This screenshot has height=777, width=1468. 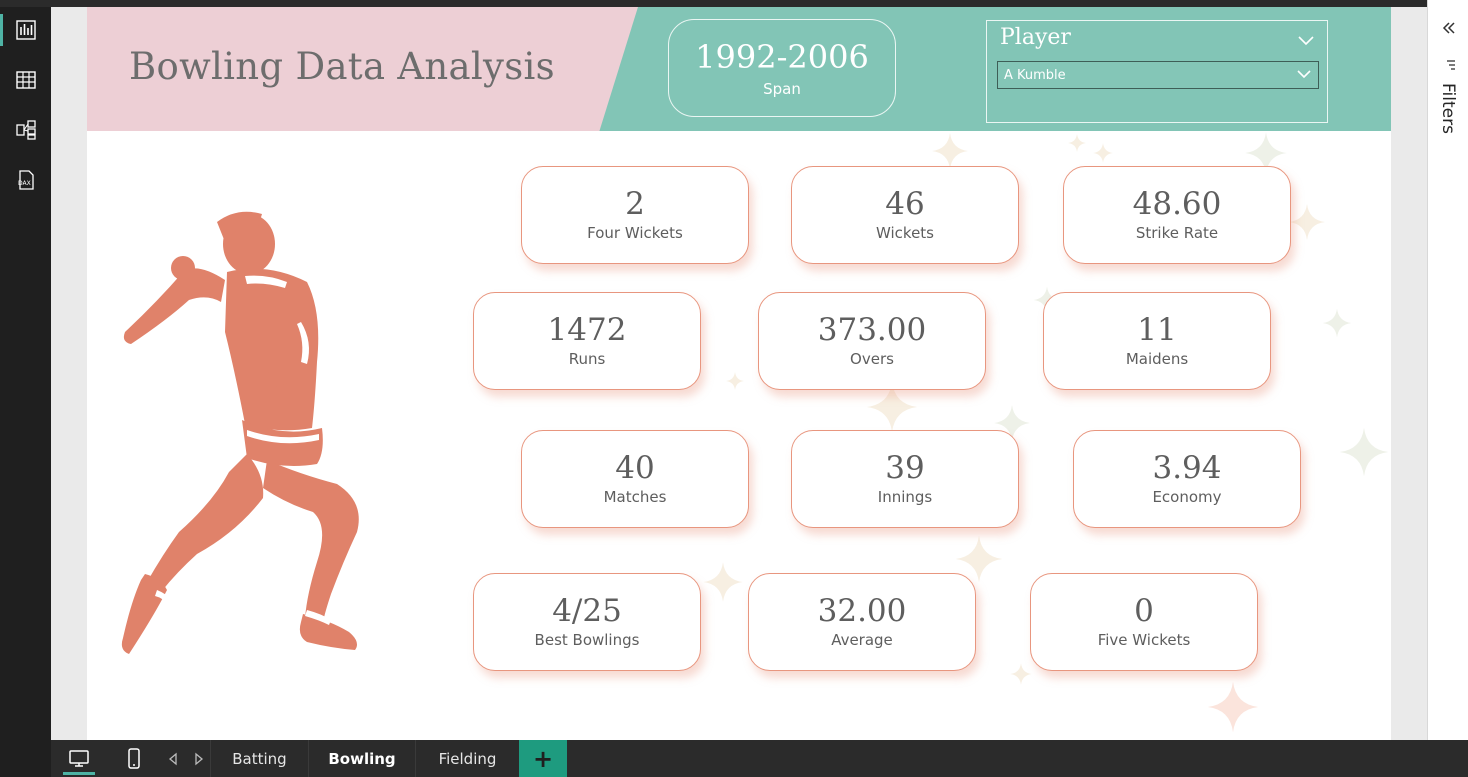 What do you see at coordinates (1035, 75) in the screenshot?
I see `player-dropdown-value: A Kumble` at bounding box center [1035, 75].